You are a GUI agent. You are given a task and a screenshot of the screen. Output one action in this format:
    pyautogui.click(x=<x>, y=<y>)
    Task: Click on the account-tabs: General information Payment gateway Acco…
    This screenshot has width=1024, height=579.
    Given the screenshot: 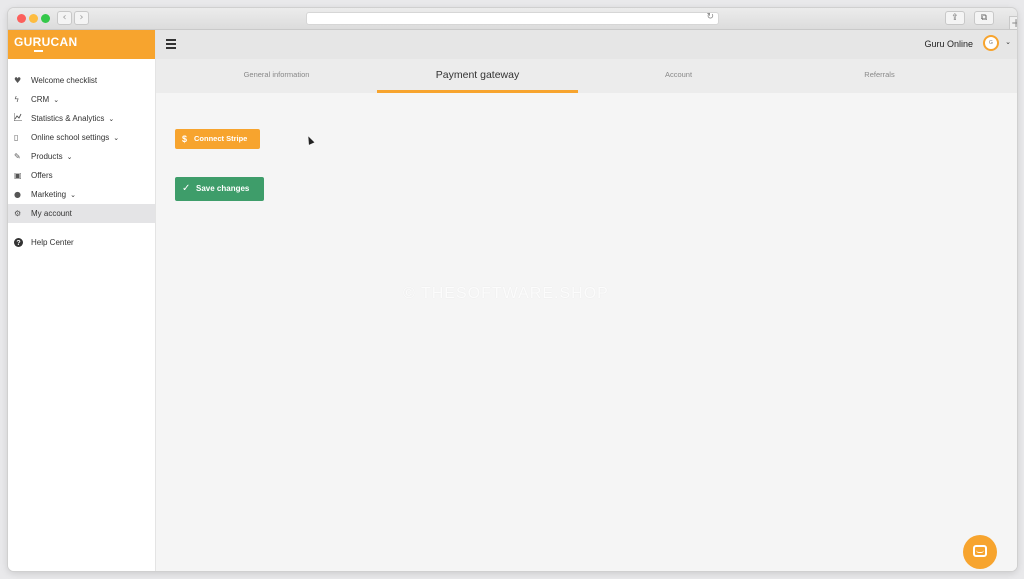 What is the action you would take?
    pyautogui.click(x=586, y=76)
    